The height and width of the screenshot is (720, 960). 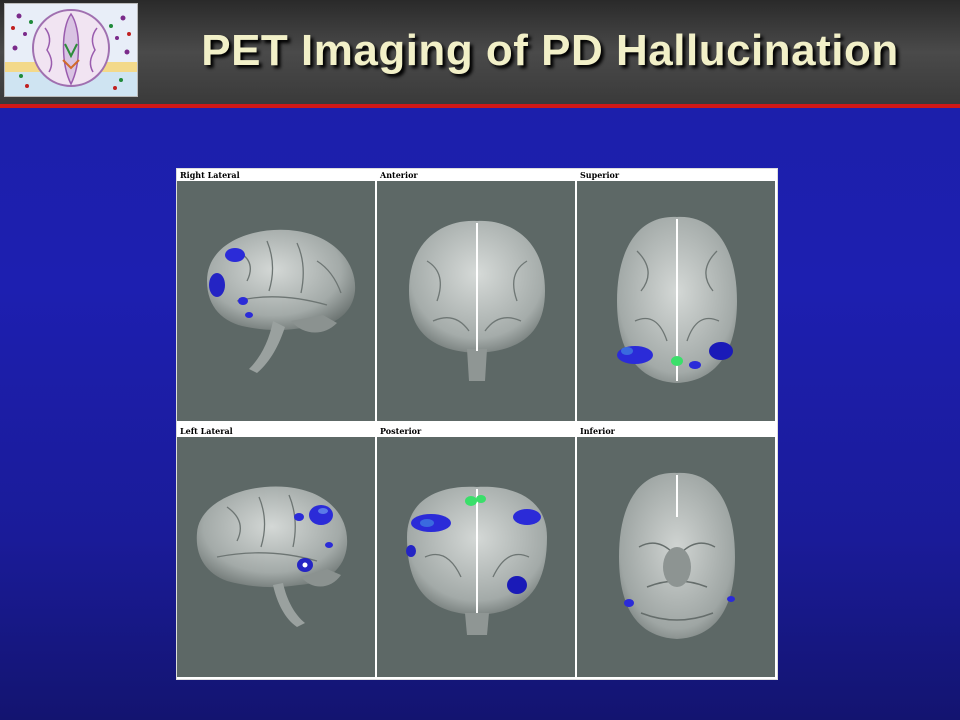 What do you see at coordinates (676, 431) in the screenshot?
I see `panel-label: Inferior` at bounding box center [676, 431].